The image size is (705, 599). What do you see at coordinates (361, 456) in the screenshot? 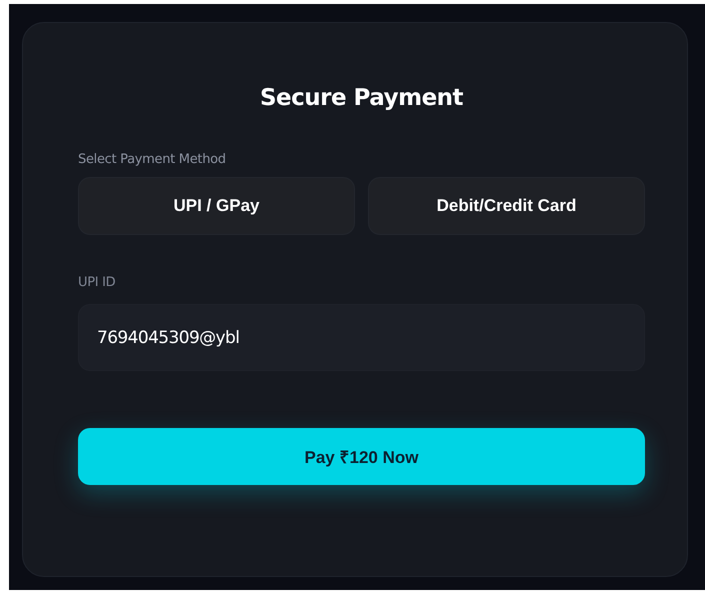
I see `pay-button: Pay ₹120 Now` at bounding box center [361, 456].